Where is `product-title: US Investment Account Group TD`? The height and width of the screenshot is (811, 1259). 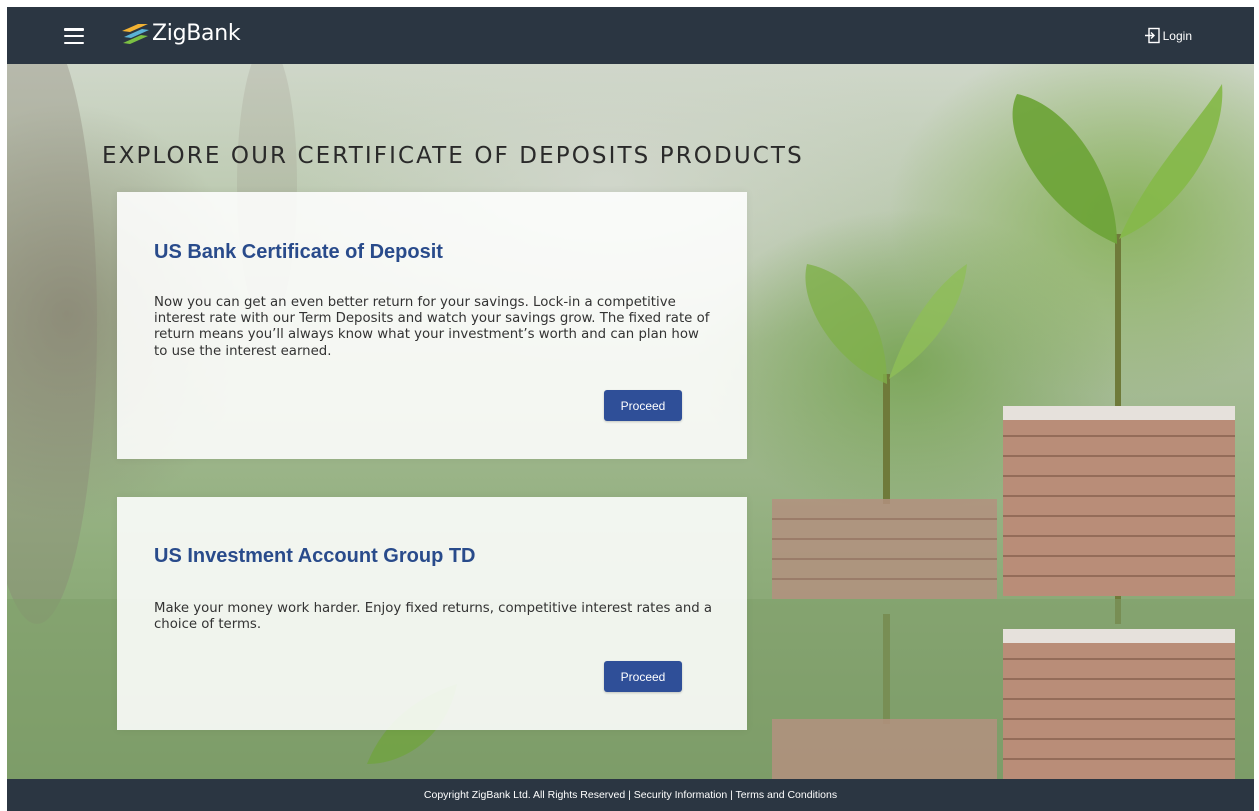 product-title: US Investment Account Group TD is located at coordinates (315, 556).